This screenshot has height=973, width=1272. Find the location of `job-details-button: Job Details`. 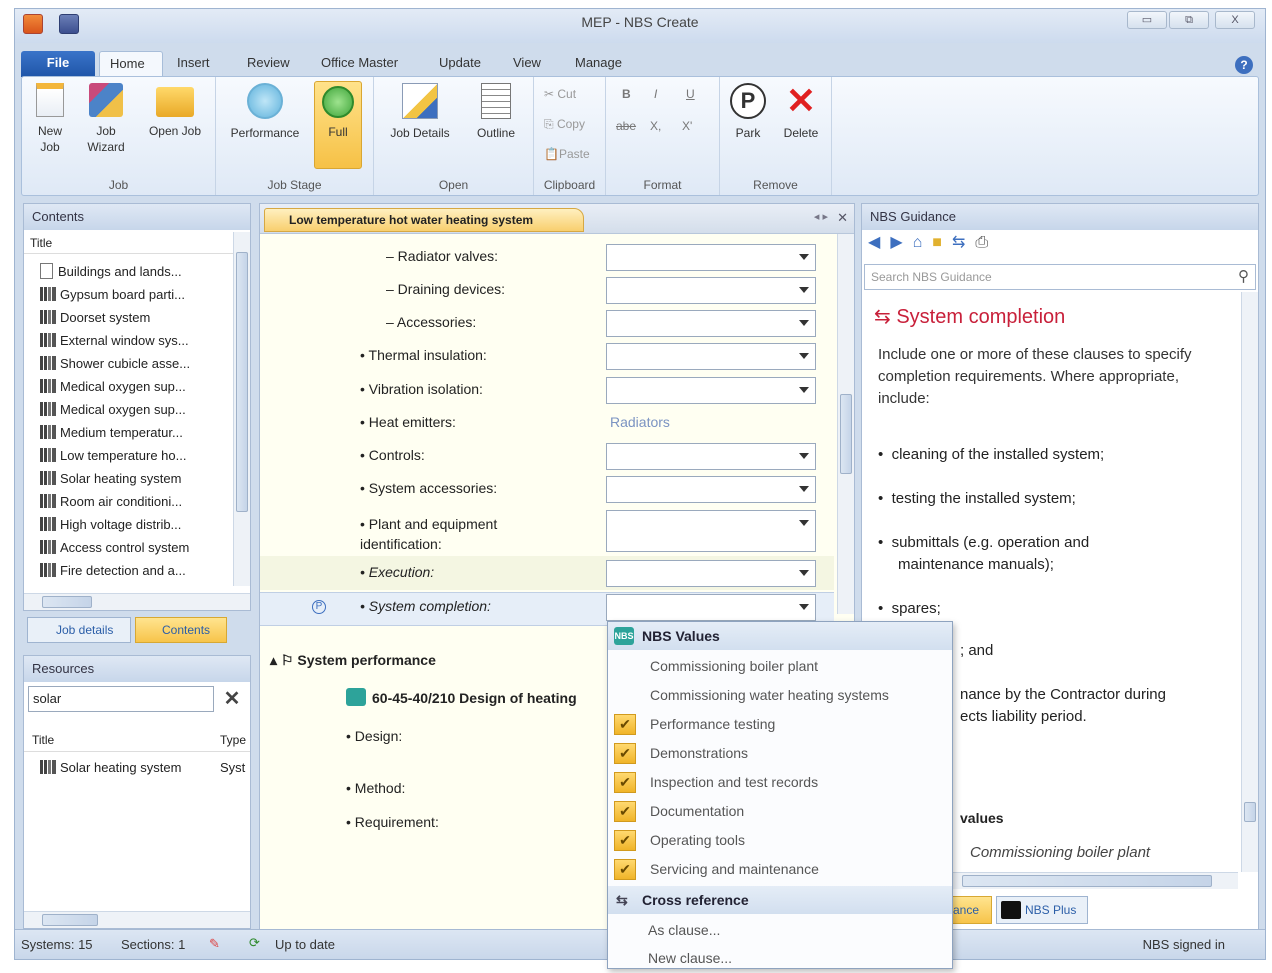

job-details-button: Job Details is located at coordinates (420, 112).